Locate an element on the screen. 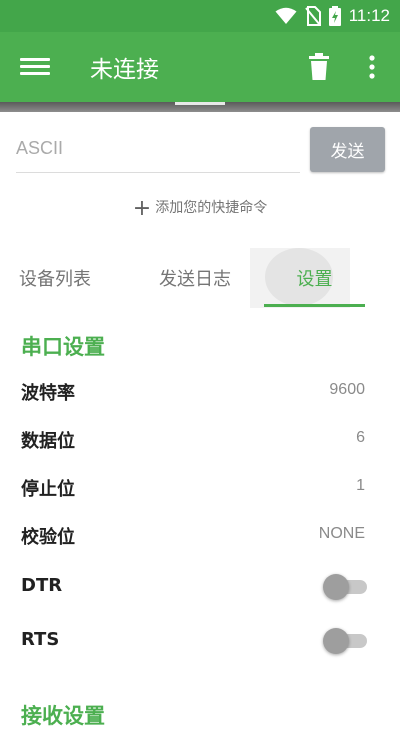  stop-bits-label: 停止位 is located at coordinates (48, 489).